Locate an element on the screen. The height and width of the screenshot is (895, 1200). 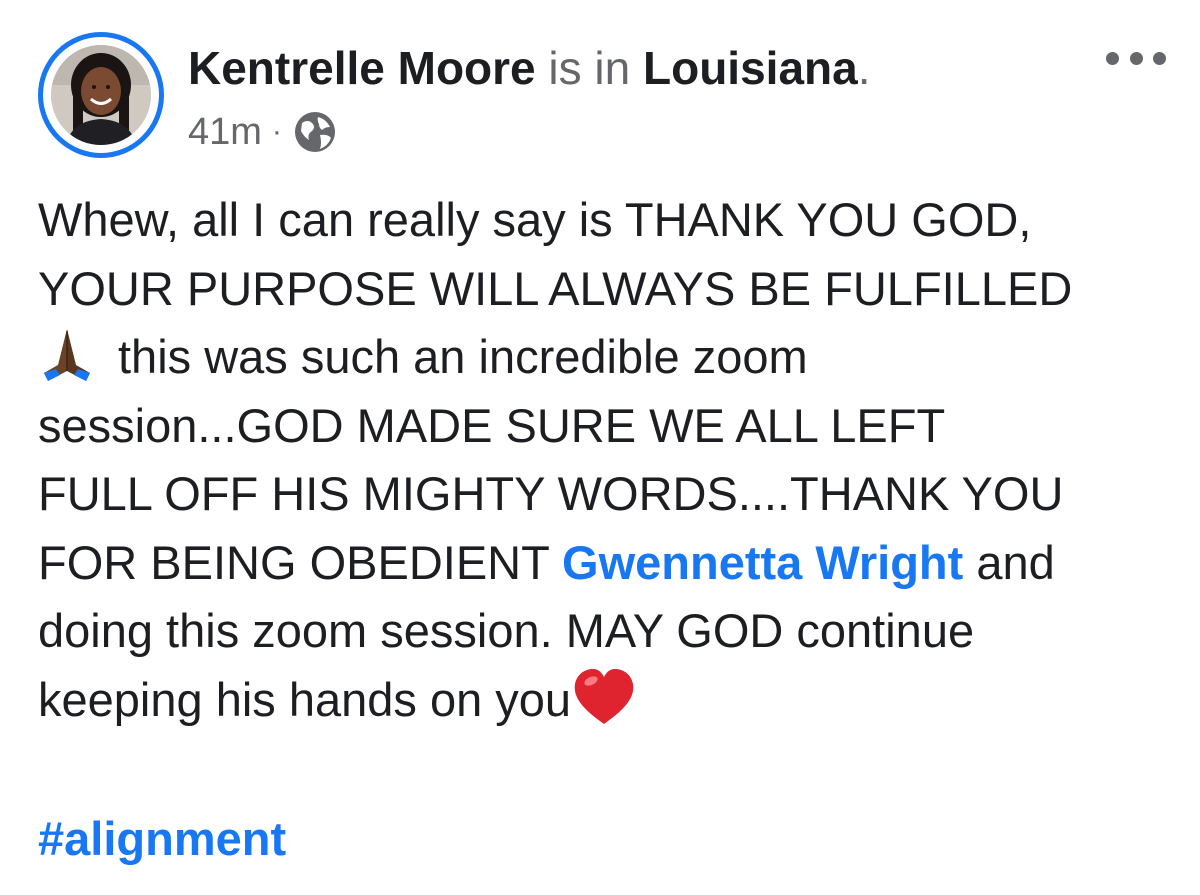
location-connector: is in is located at coordinates (589, 68).